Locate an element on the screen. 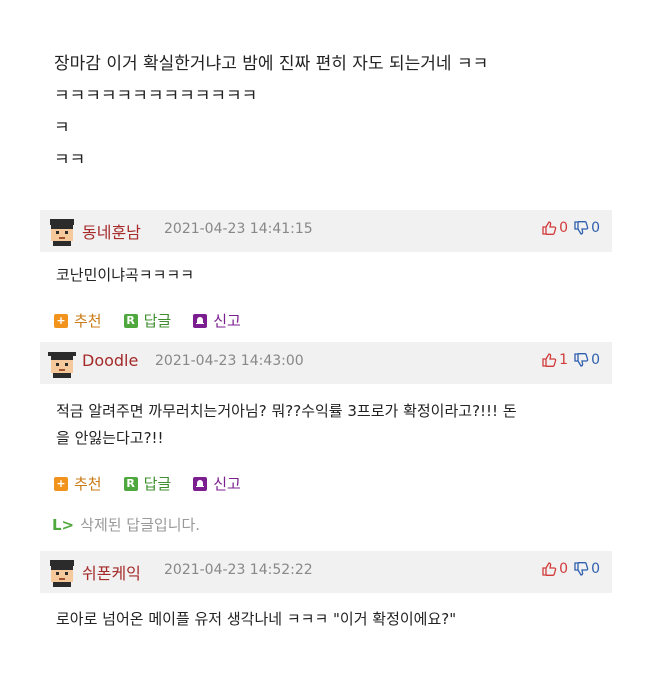 Image resolution: width=660 pixels, height=677 pixels. post-line: ㅋㅋ is located at coordinates (70, 160).